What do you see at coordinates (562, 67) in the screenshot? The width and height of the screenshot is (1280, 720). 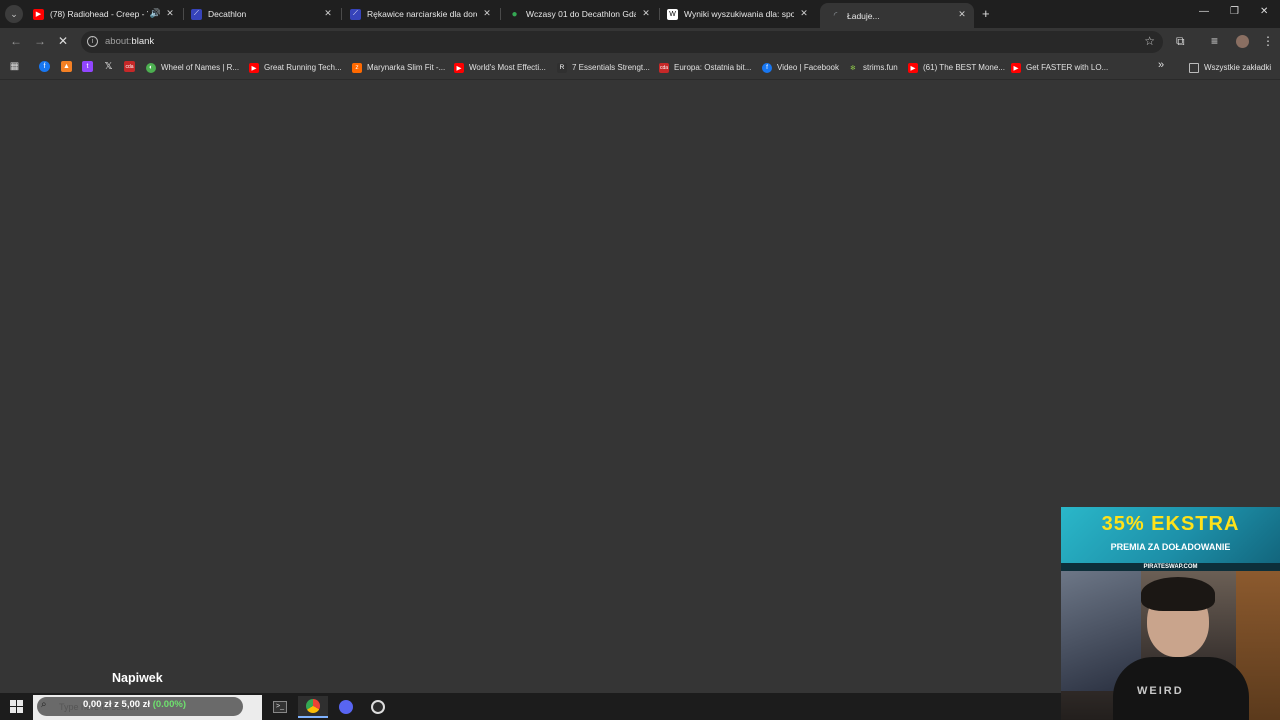 I see `r-icon: R` at bounding box center [562, 67].